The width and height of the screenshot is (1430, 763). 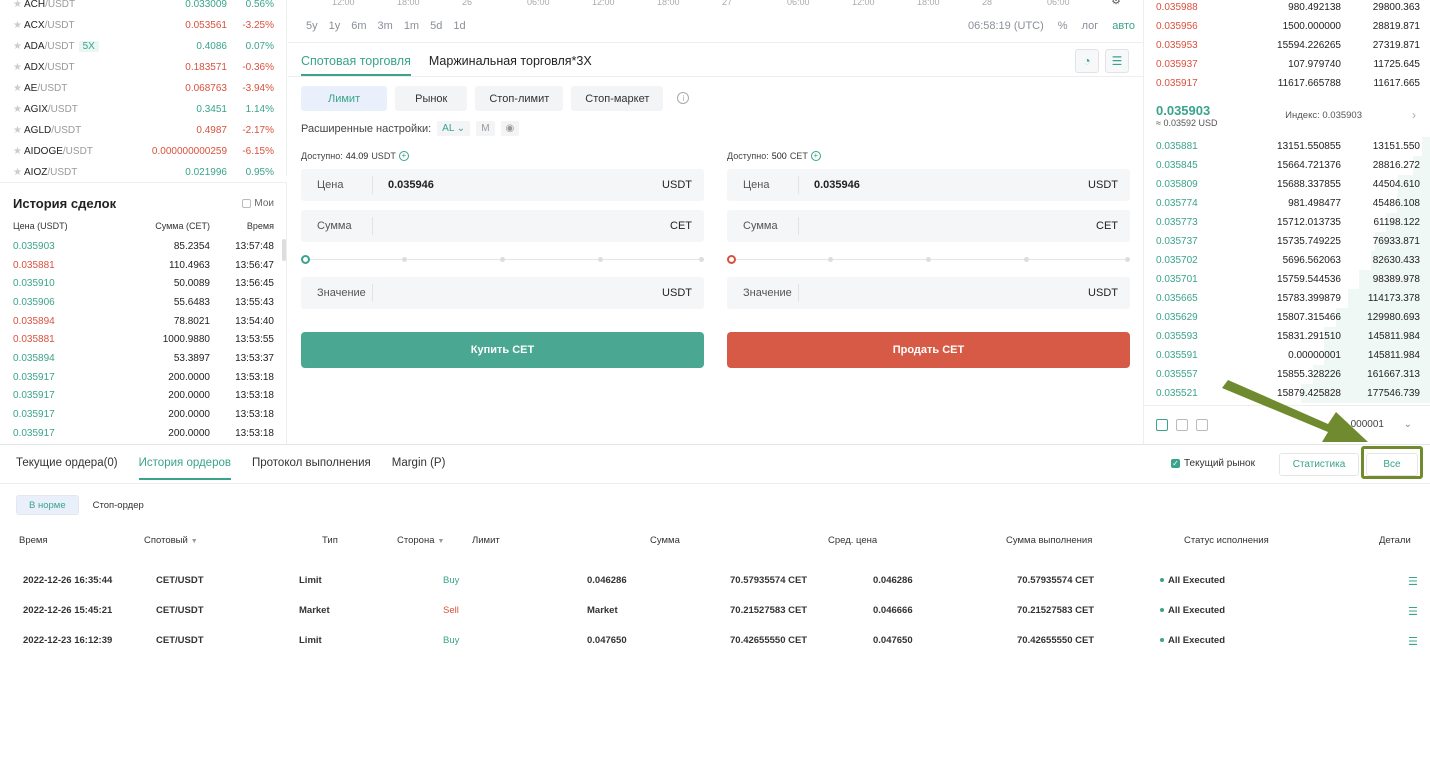 What do you see at coordinates (385, 26) in the screenshot?
I see `timeframe-3m: 3m` at bounding box center [385, 26].